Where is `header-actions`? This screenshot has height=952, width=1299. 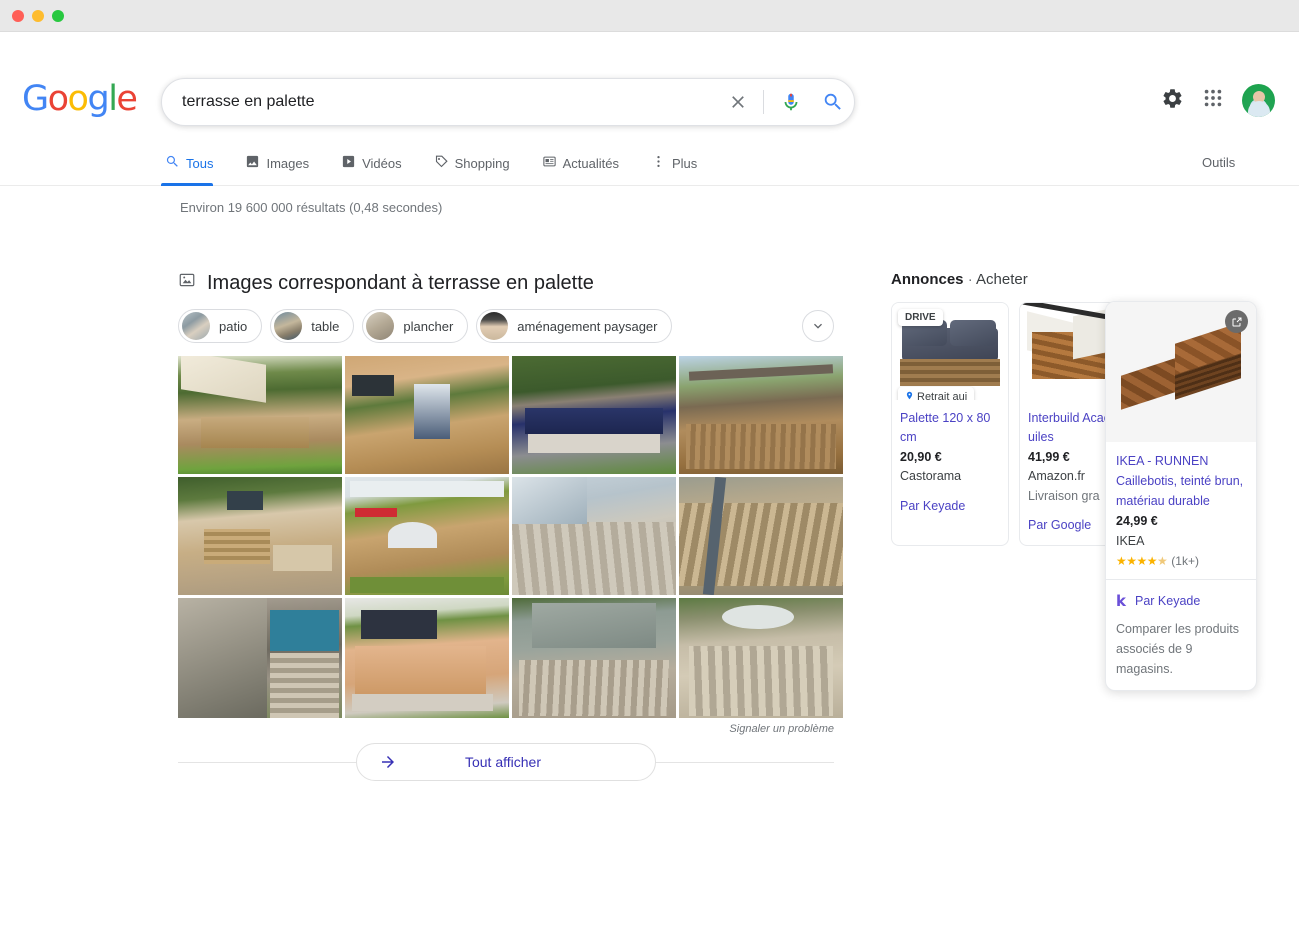 header-actions is located at coordinates (1218, 100).